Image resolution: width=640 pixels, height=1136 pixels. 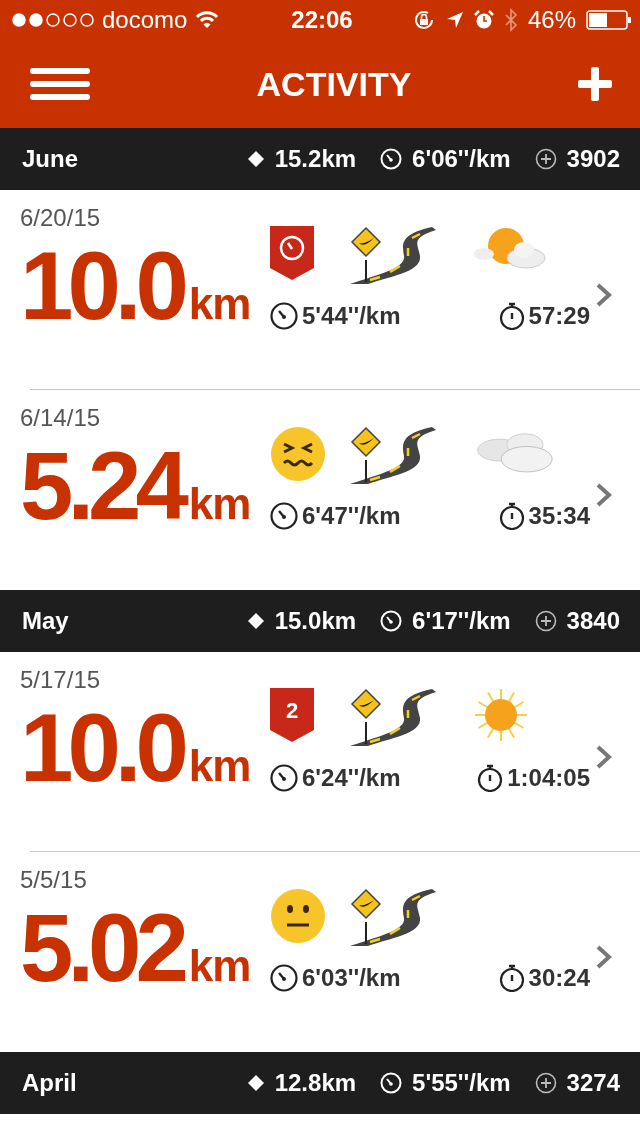 I want to click on month-pace: 5'55''/km, so click(x=461, y=1083).